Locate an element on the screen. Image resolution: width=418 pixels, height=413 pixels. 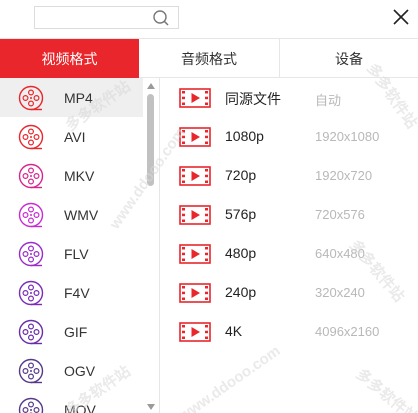
format-item-f4v: F4V is located at coordinates (71, 292).